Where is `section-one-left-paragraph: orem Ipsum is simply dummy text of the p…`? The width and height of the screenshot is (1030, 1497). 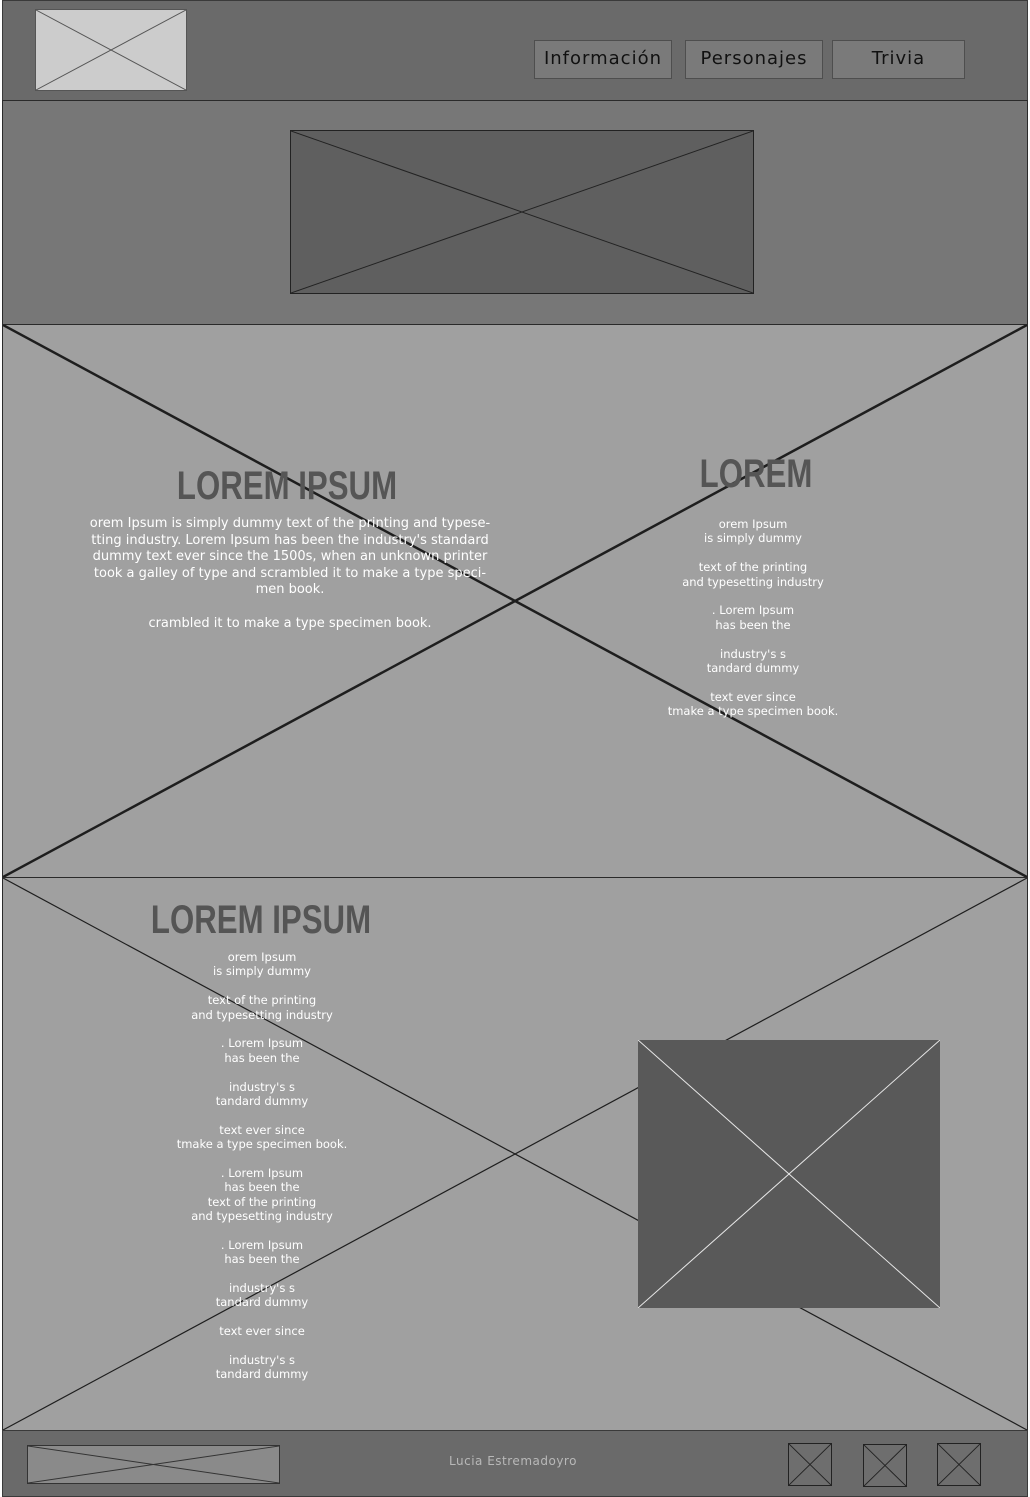 section-one-left-paragraph: orem Ipsum is simply dummy text of the p… is located at coordinates (290, 573).